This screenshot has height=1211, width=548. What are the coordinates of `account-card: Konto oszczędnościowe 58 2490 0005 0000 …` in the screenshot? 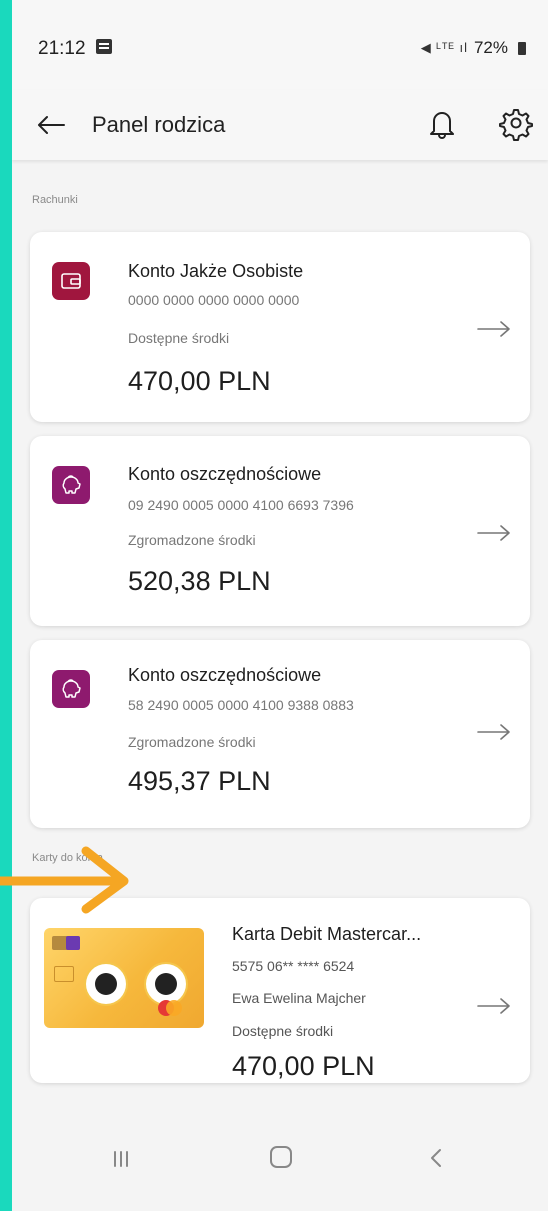 It's located at (280, 734).